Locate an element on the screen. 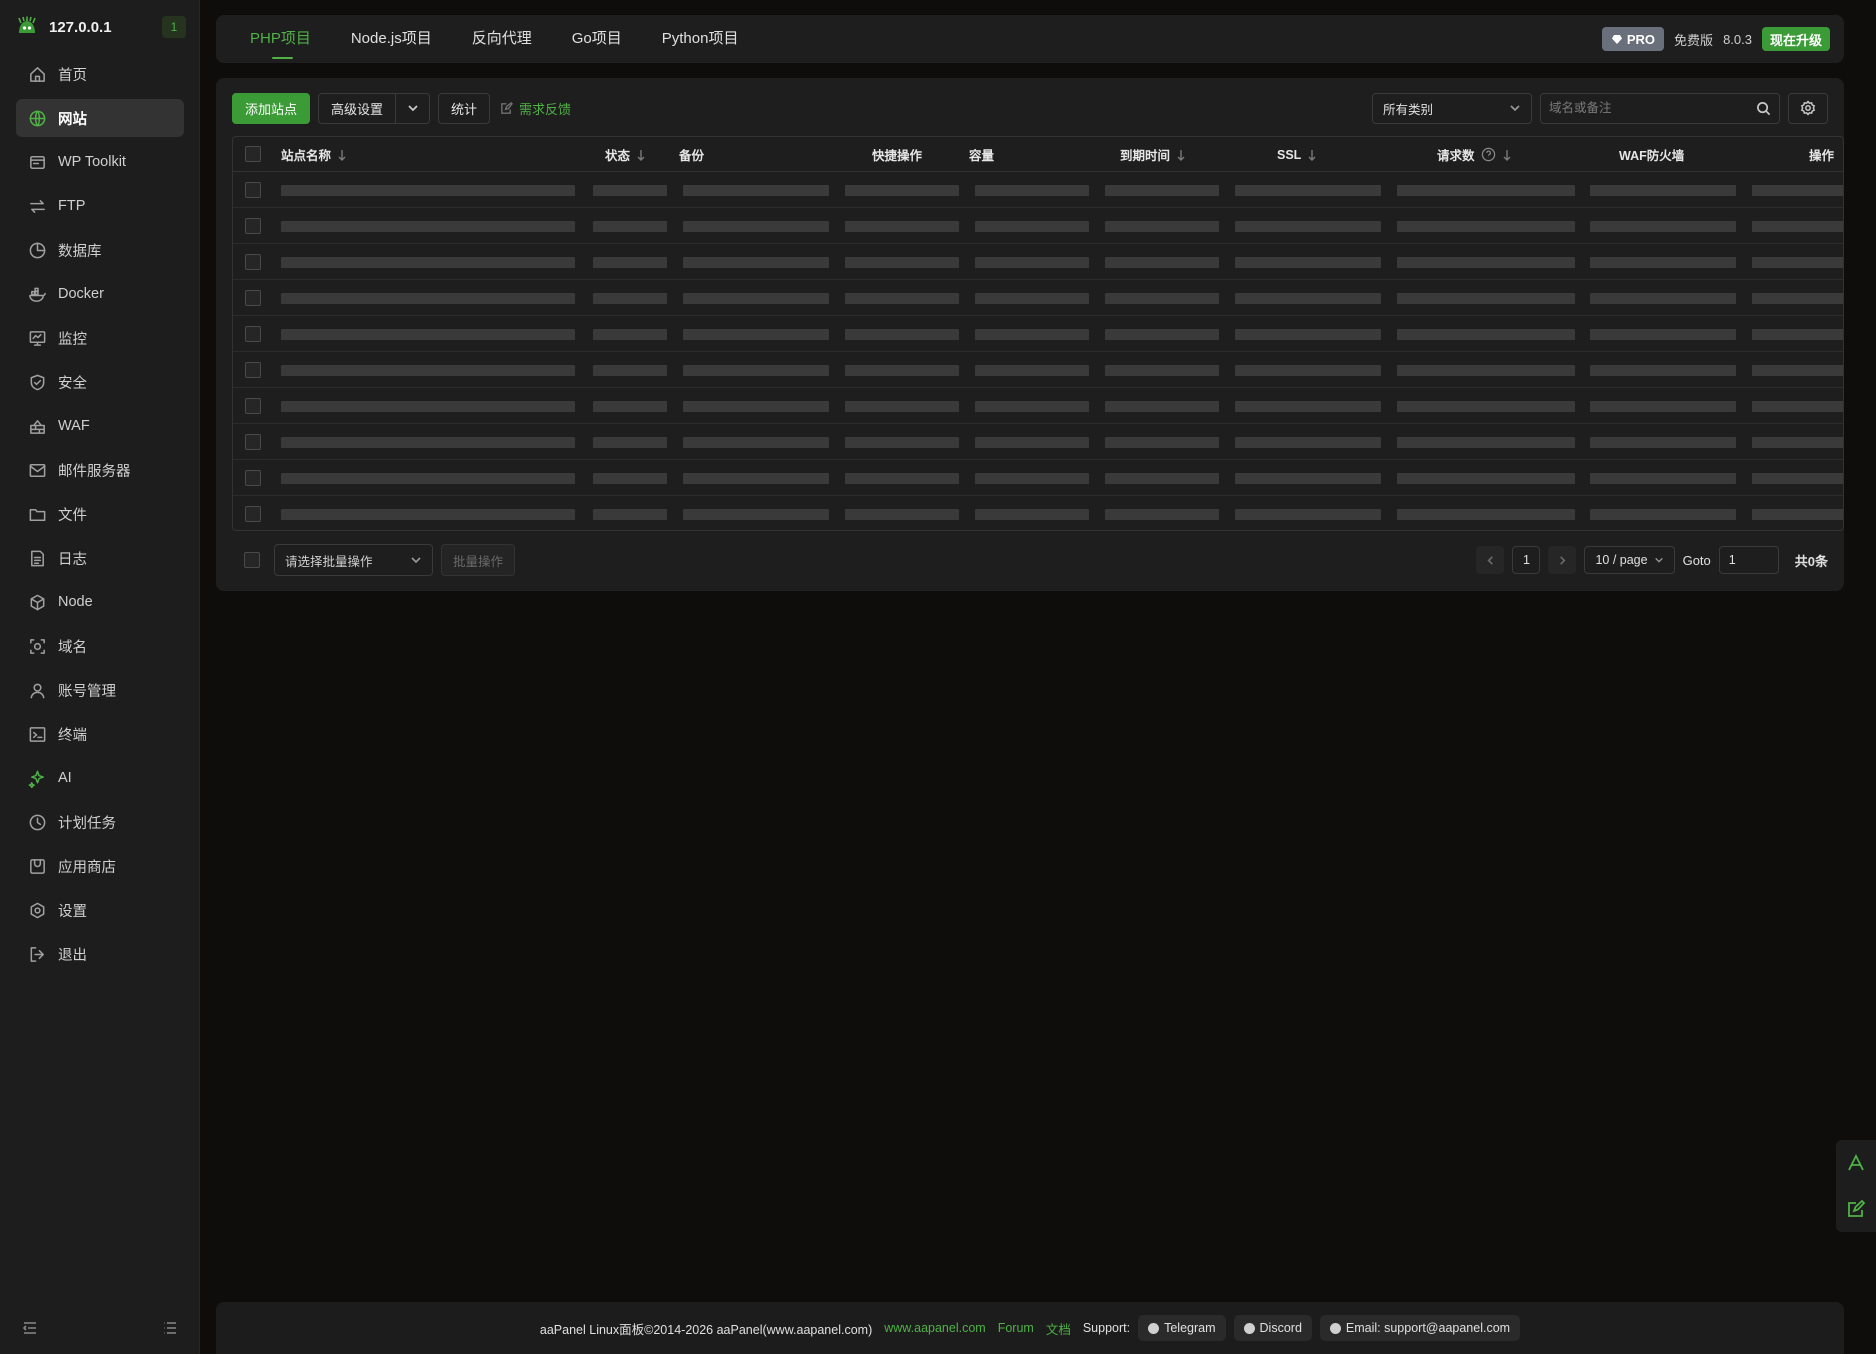 The image size is (1876, 1354). sidebar-item-14: 账号管理 is located at coordinates (100, 690).